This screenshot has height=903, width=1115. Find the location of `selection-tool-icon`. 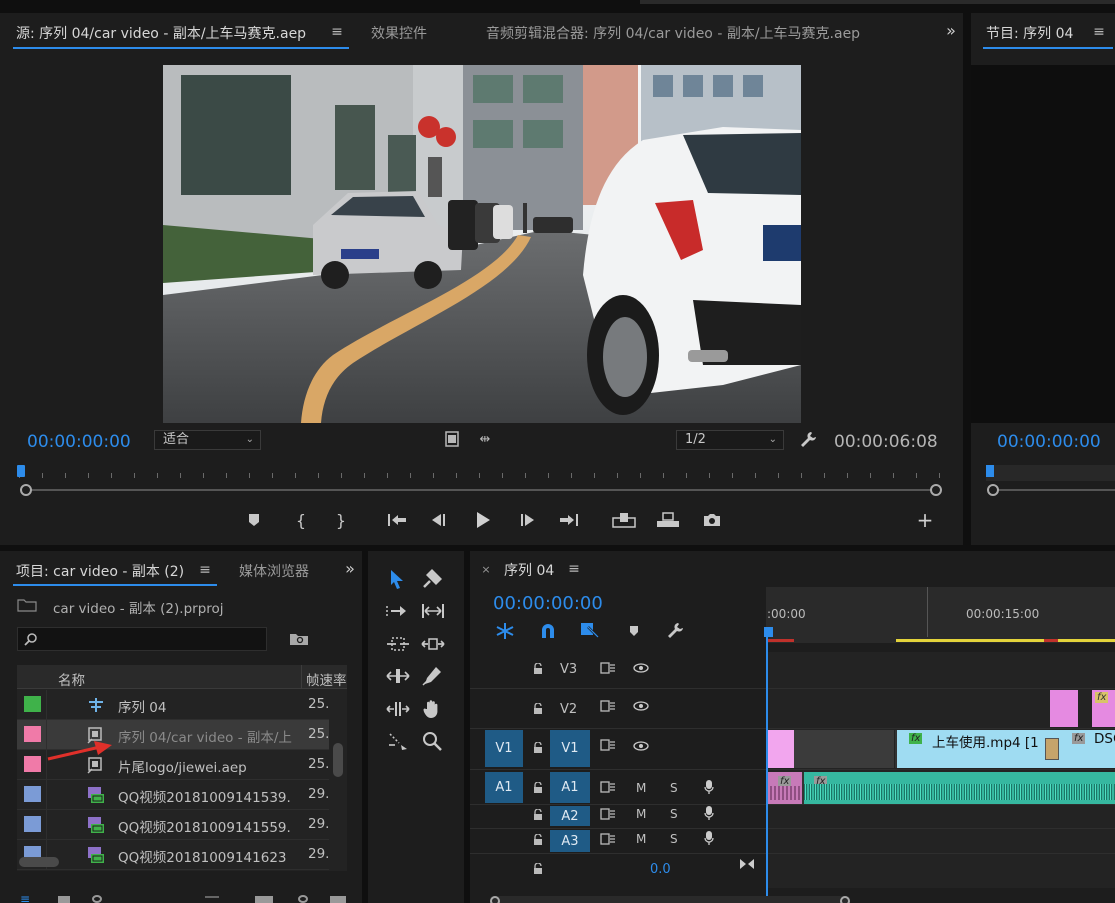

selection-tool-icon is located at coordinates (397, 579).